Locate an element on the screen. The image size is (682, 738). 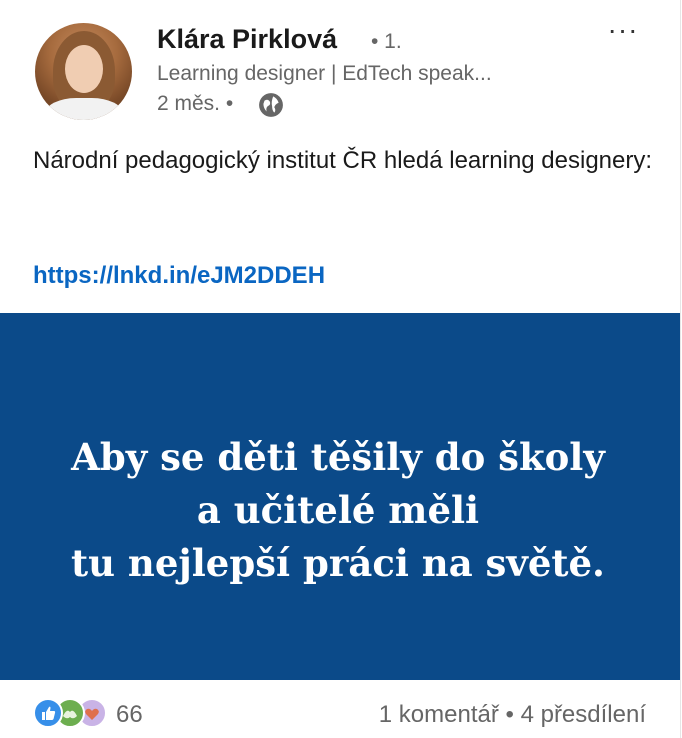
banner-line: a učitelé měli is located at coordinates (338, 510).